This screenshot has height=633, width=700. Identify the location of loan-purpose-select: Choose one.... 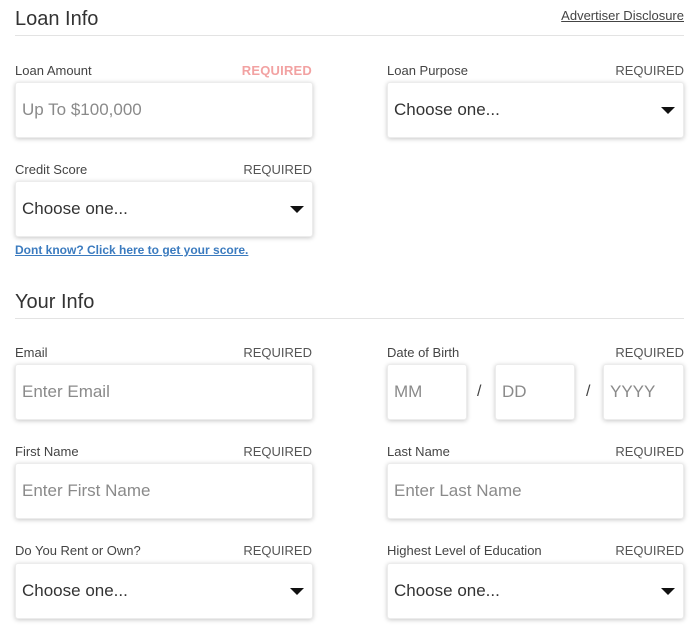
(535, 110).